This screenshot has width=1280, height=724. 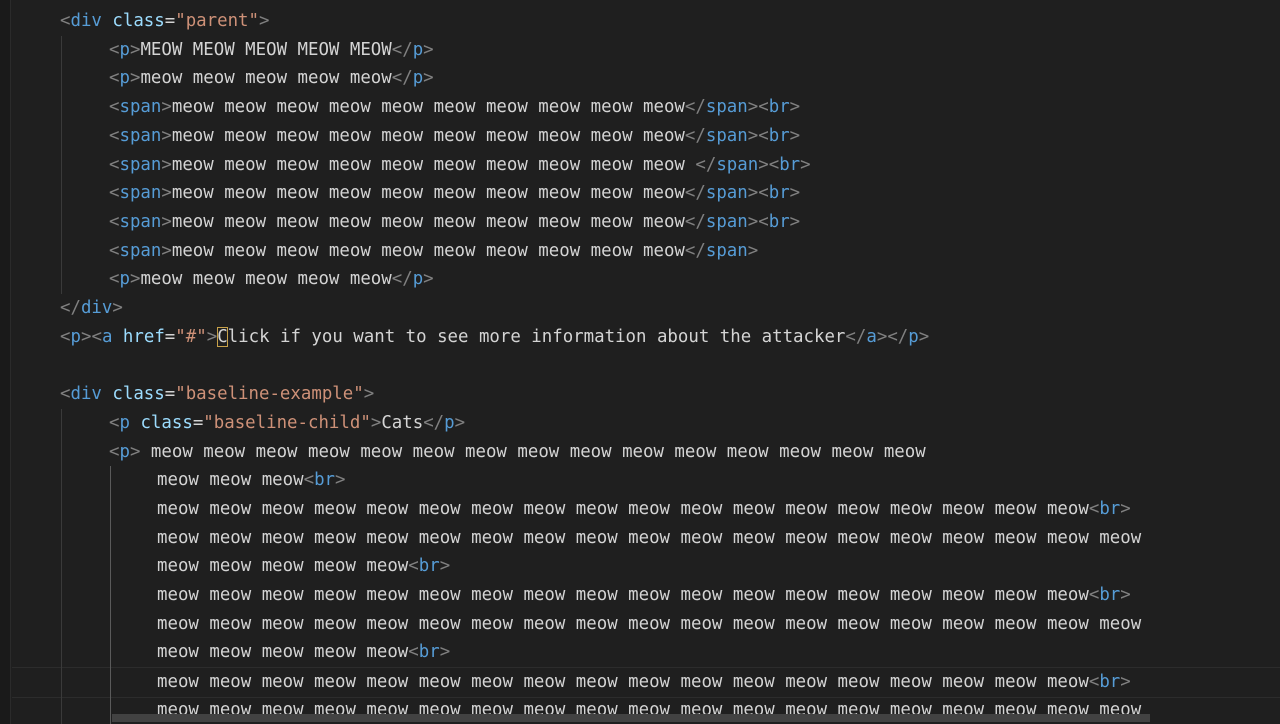 What do you see at coordinates (646, 423) in the screenshot?
I see `code-line: <p class="baseline-child">Cats</p>` at bounding box center [646, 423].